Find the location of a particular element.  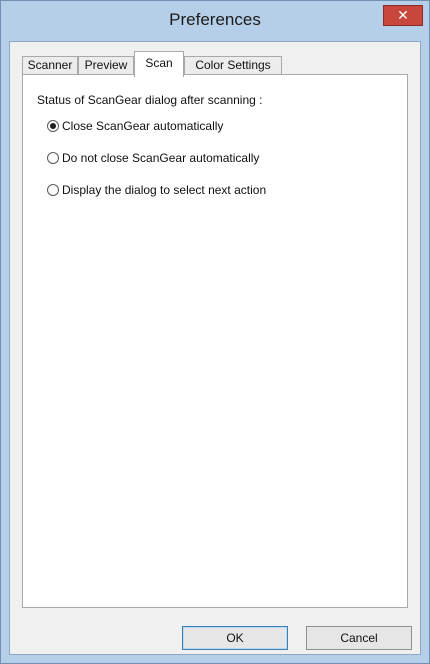

radio-display-next-action-dialog: Display the dialog to select next action is located at coordinates (156, 190).